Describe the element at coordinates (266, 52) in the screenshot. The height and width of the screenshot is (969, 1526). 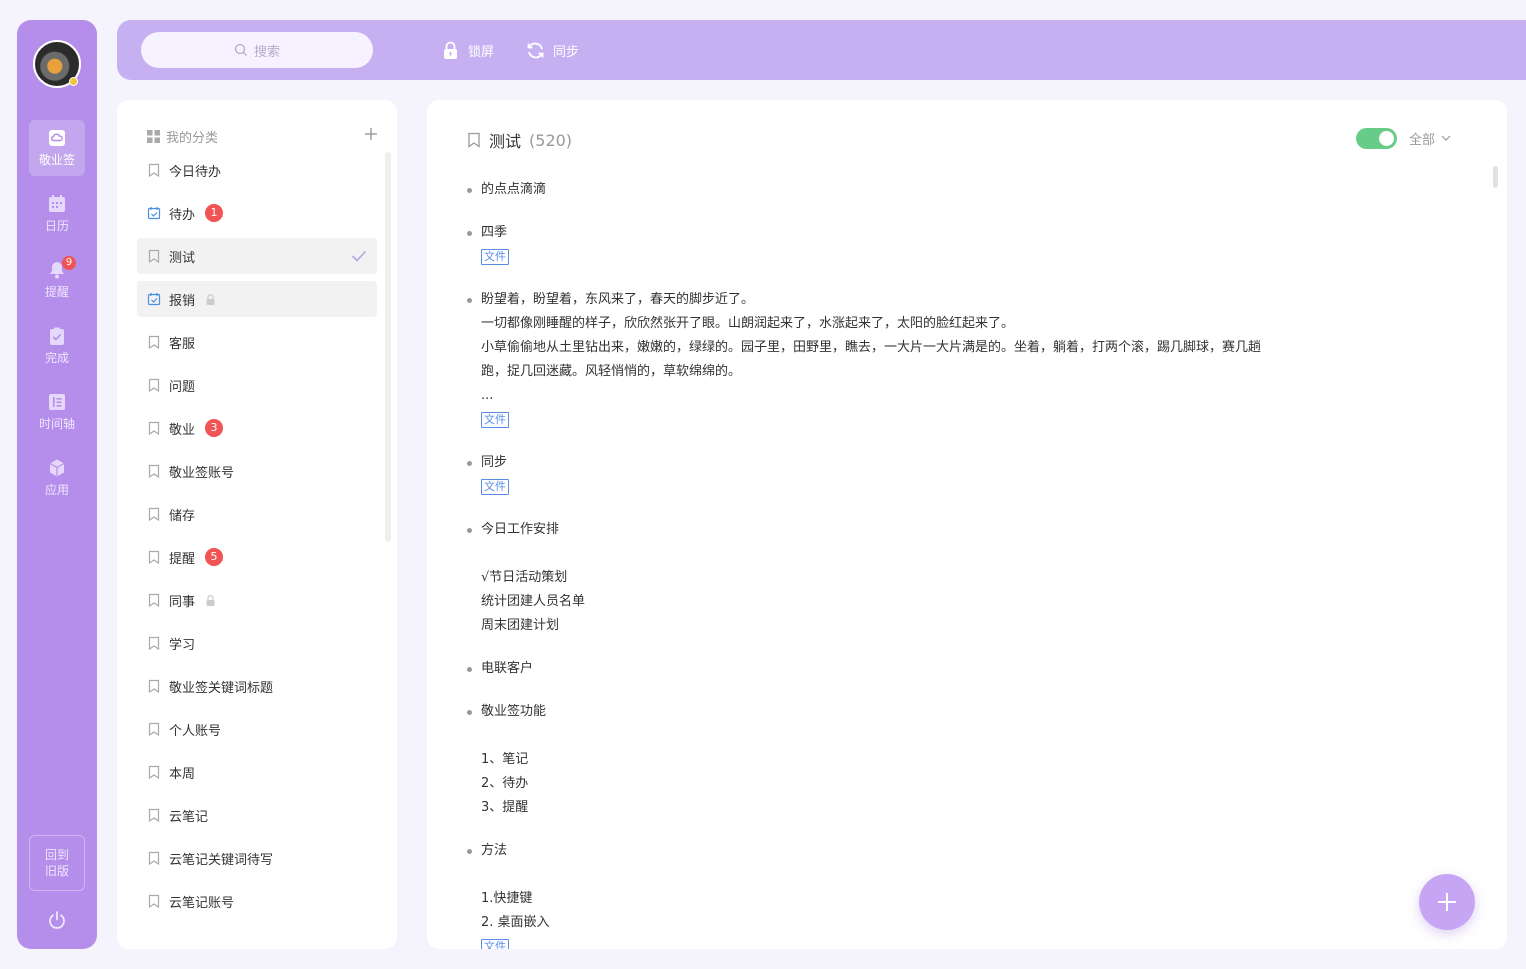
I see `search-placeholder: 搜索` at that location.